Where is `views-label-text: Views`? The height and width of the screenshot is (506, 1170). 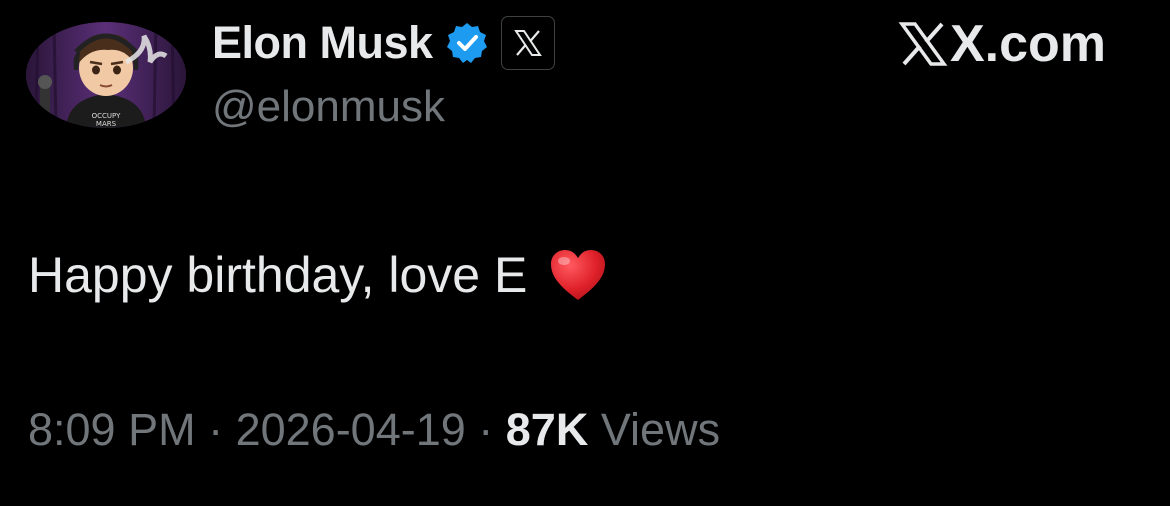
views-label-text: Views is located at coordinates (660, 429).